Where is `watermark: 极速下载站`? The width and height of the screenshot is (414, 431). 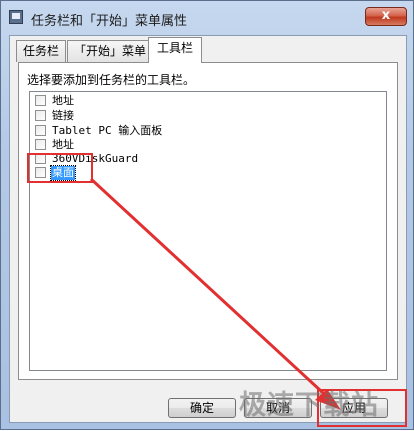 watermark: 极速下载站 is located at coordinates (309, 405).